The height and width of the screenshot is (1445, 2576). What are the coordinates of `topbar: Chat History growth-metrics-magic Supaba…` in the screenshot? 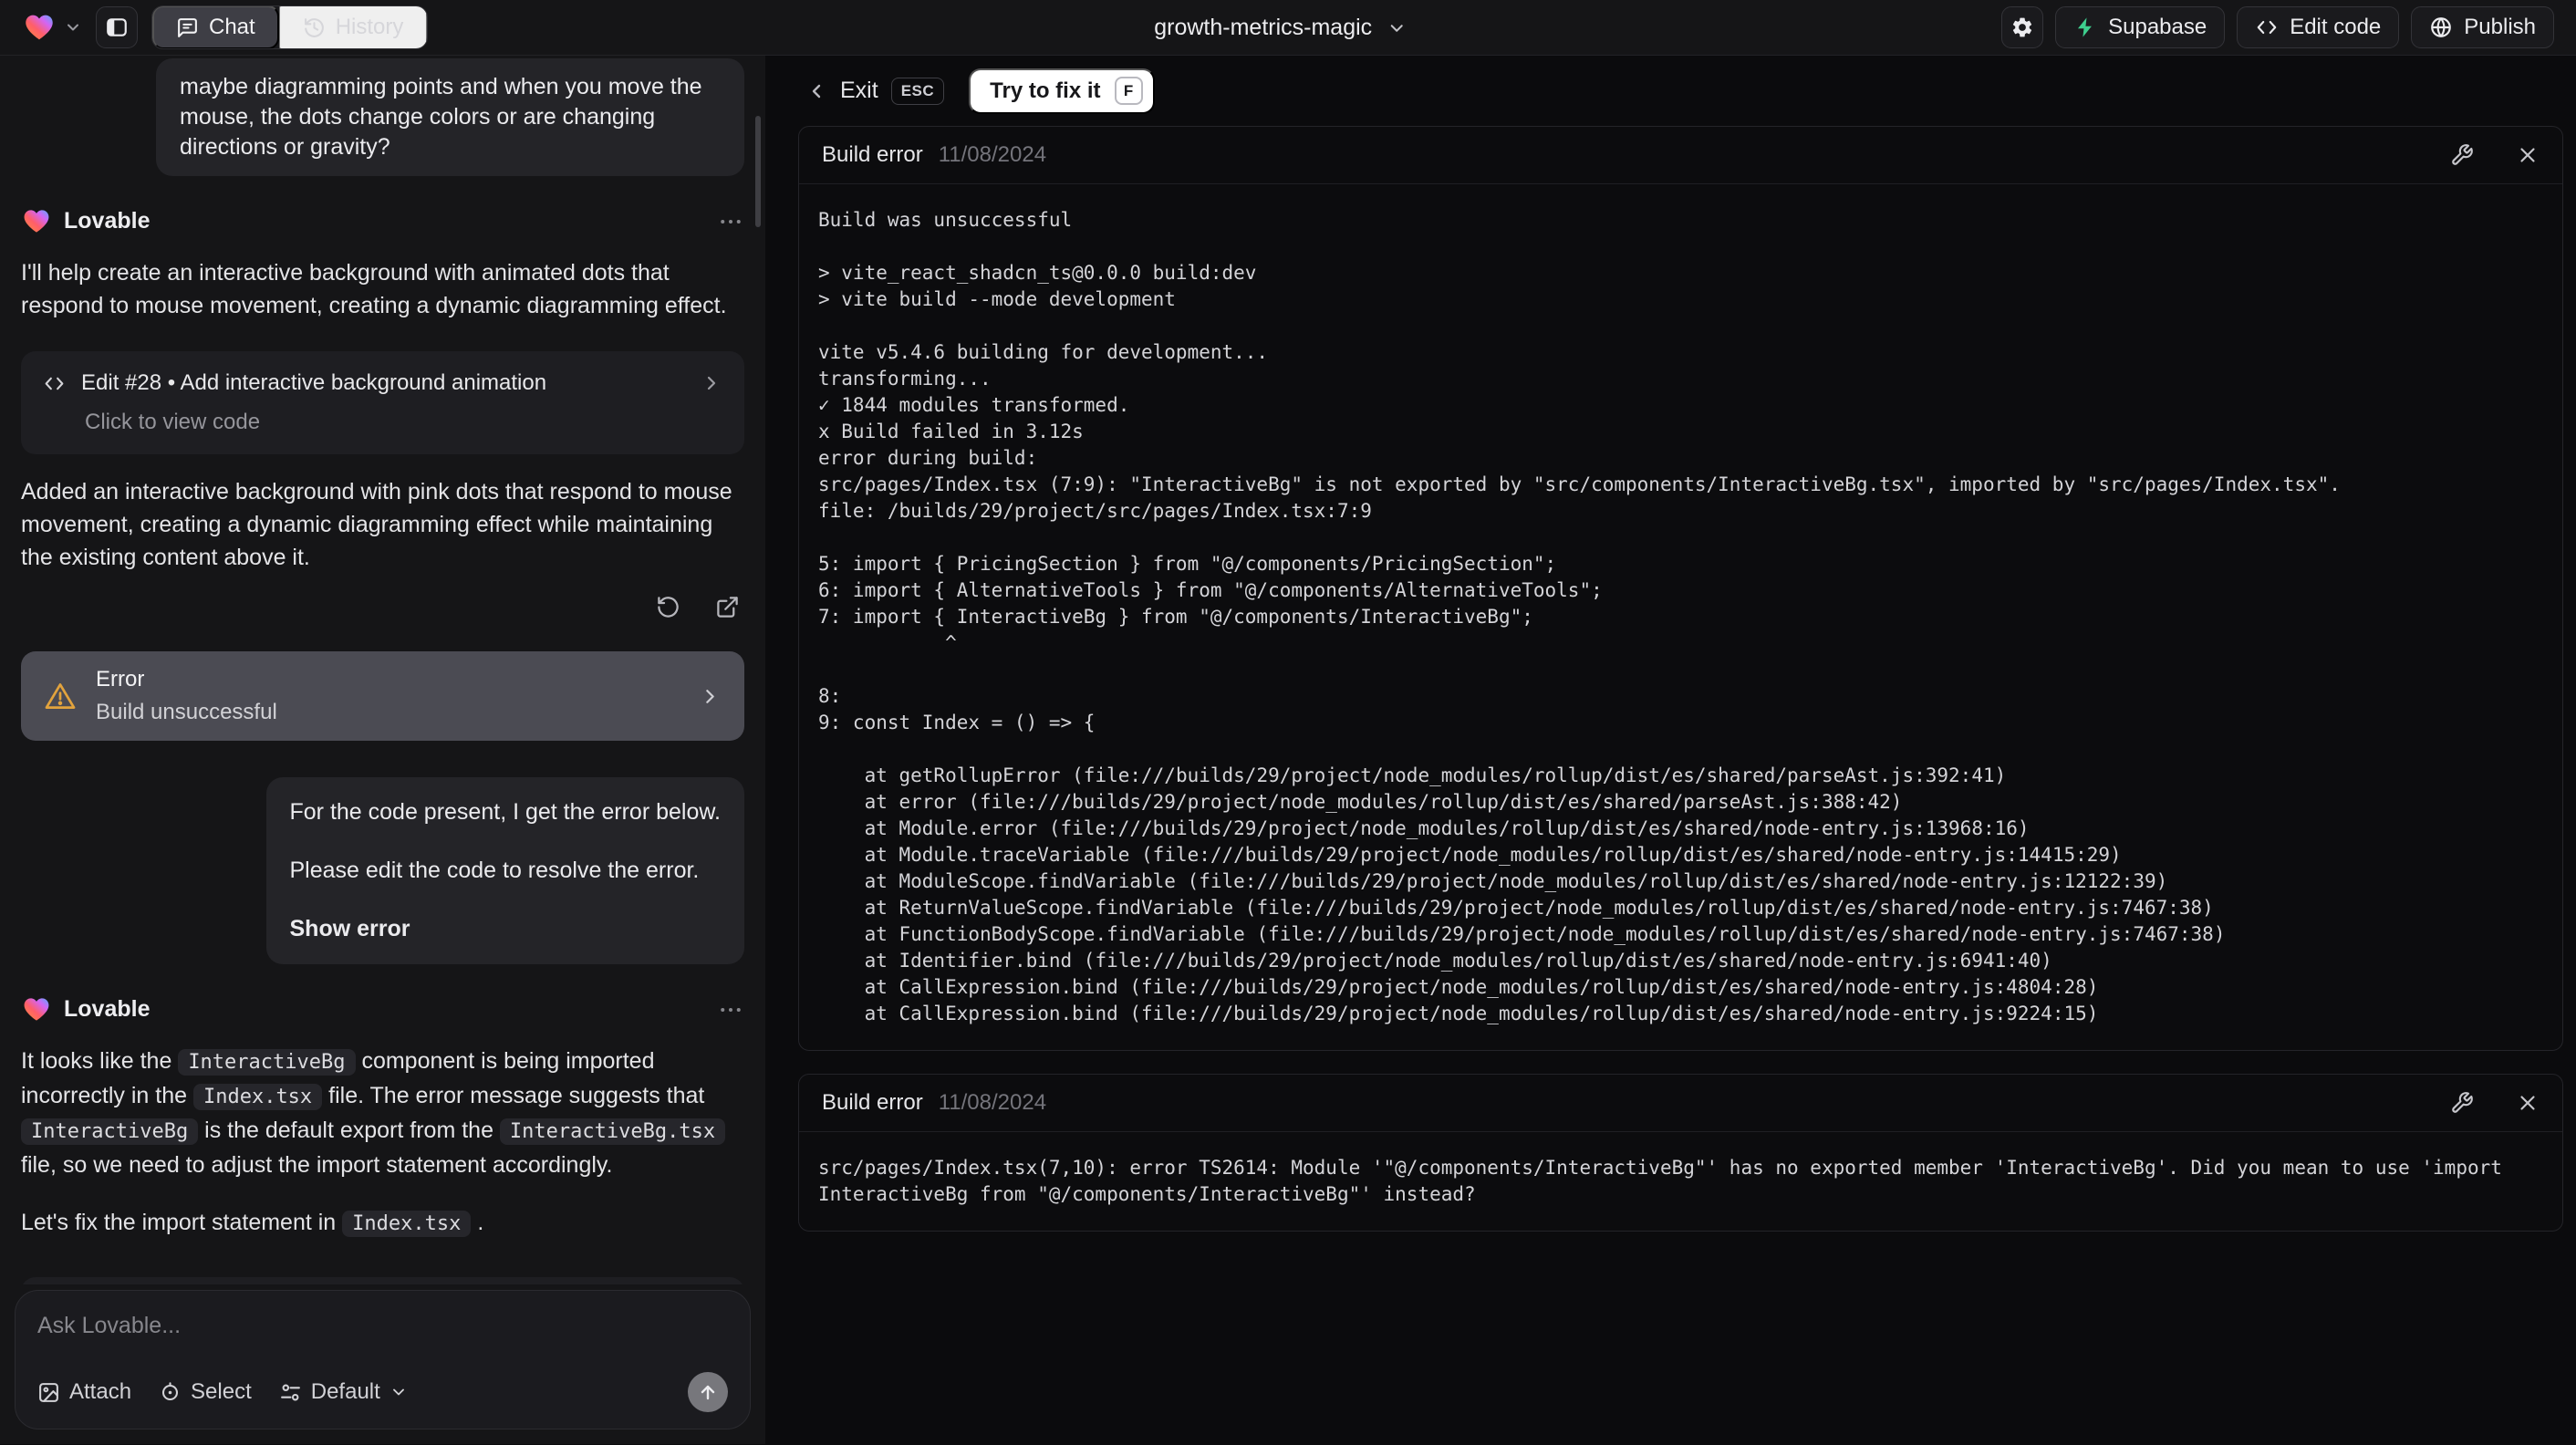 It's located at (1288, 28).